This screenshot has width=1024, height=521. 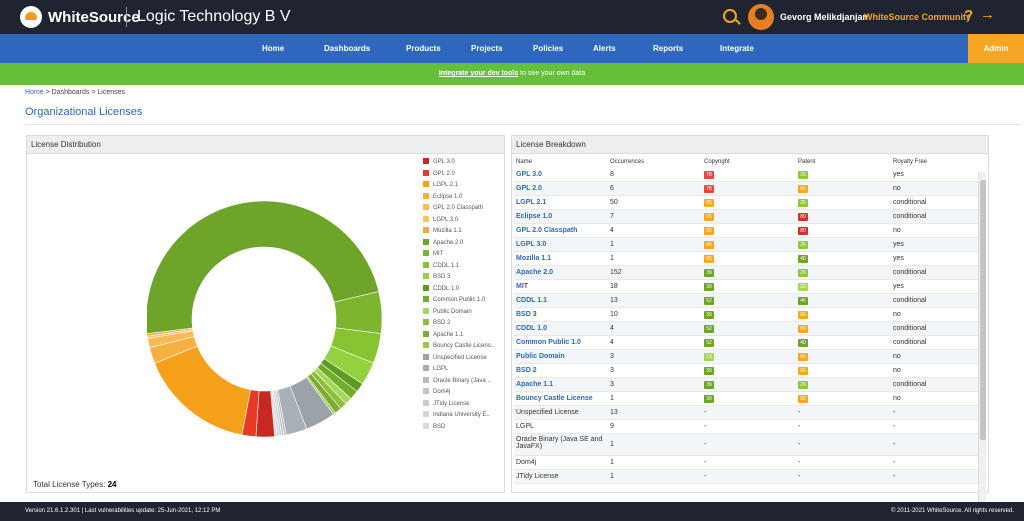 What do you see at coordinates (443, 242) in the screenshot?
I see `legend-item: Apache 2.0` at bounding box center [443, 242].